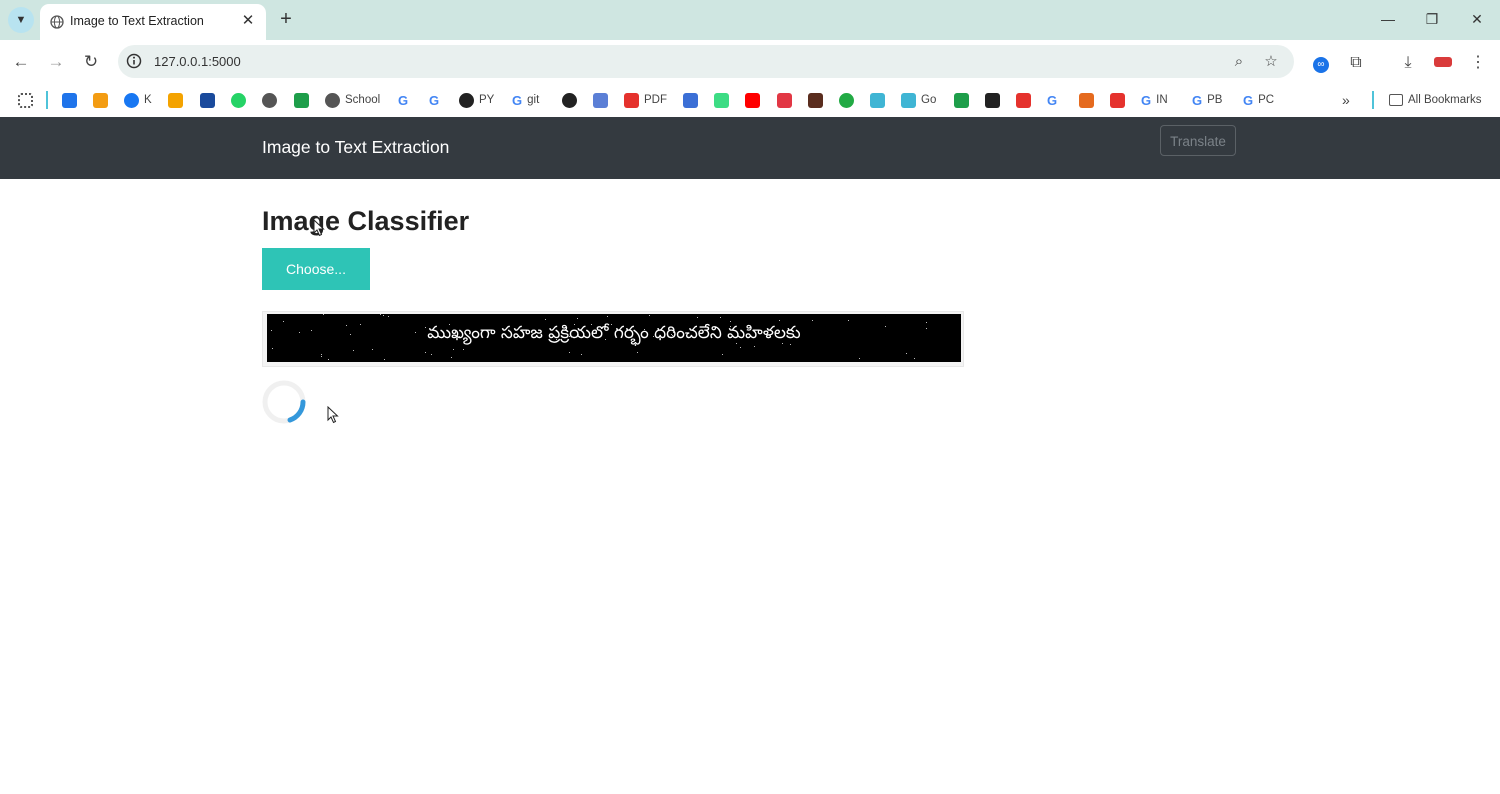 The width and height of the screenshot is (1500, 794). Describe the element at coordinates (1443, 63) in the screenshot. I see `profile-avatar-icon` at that location.